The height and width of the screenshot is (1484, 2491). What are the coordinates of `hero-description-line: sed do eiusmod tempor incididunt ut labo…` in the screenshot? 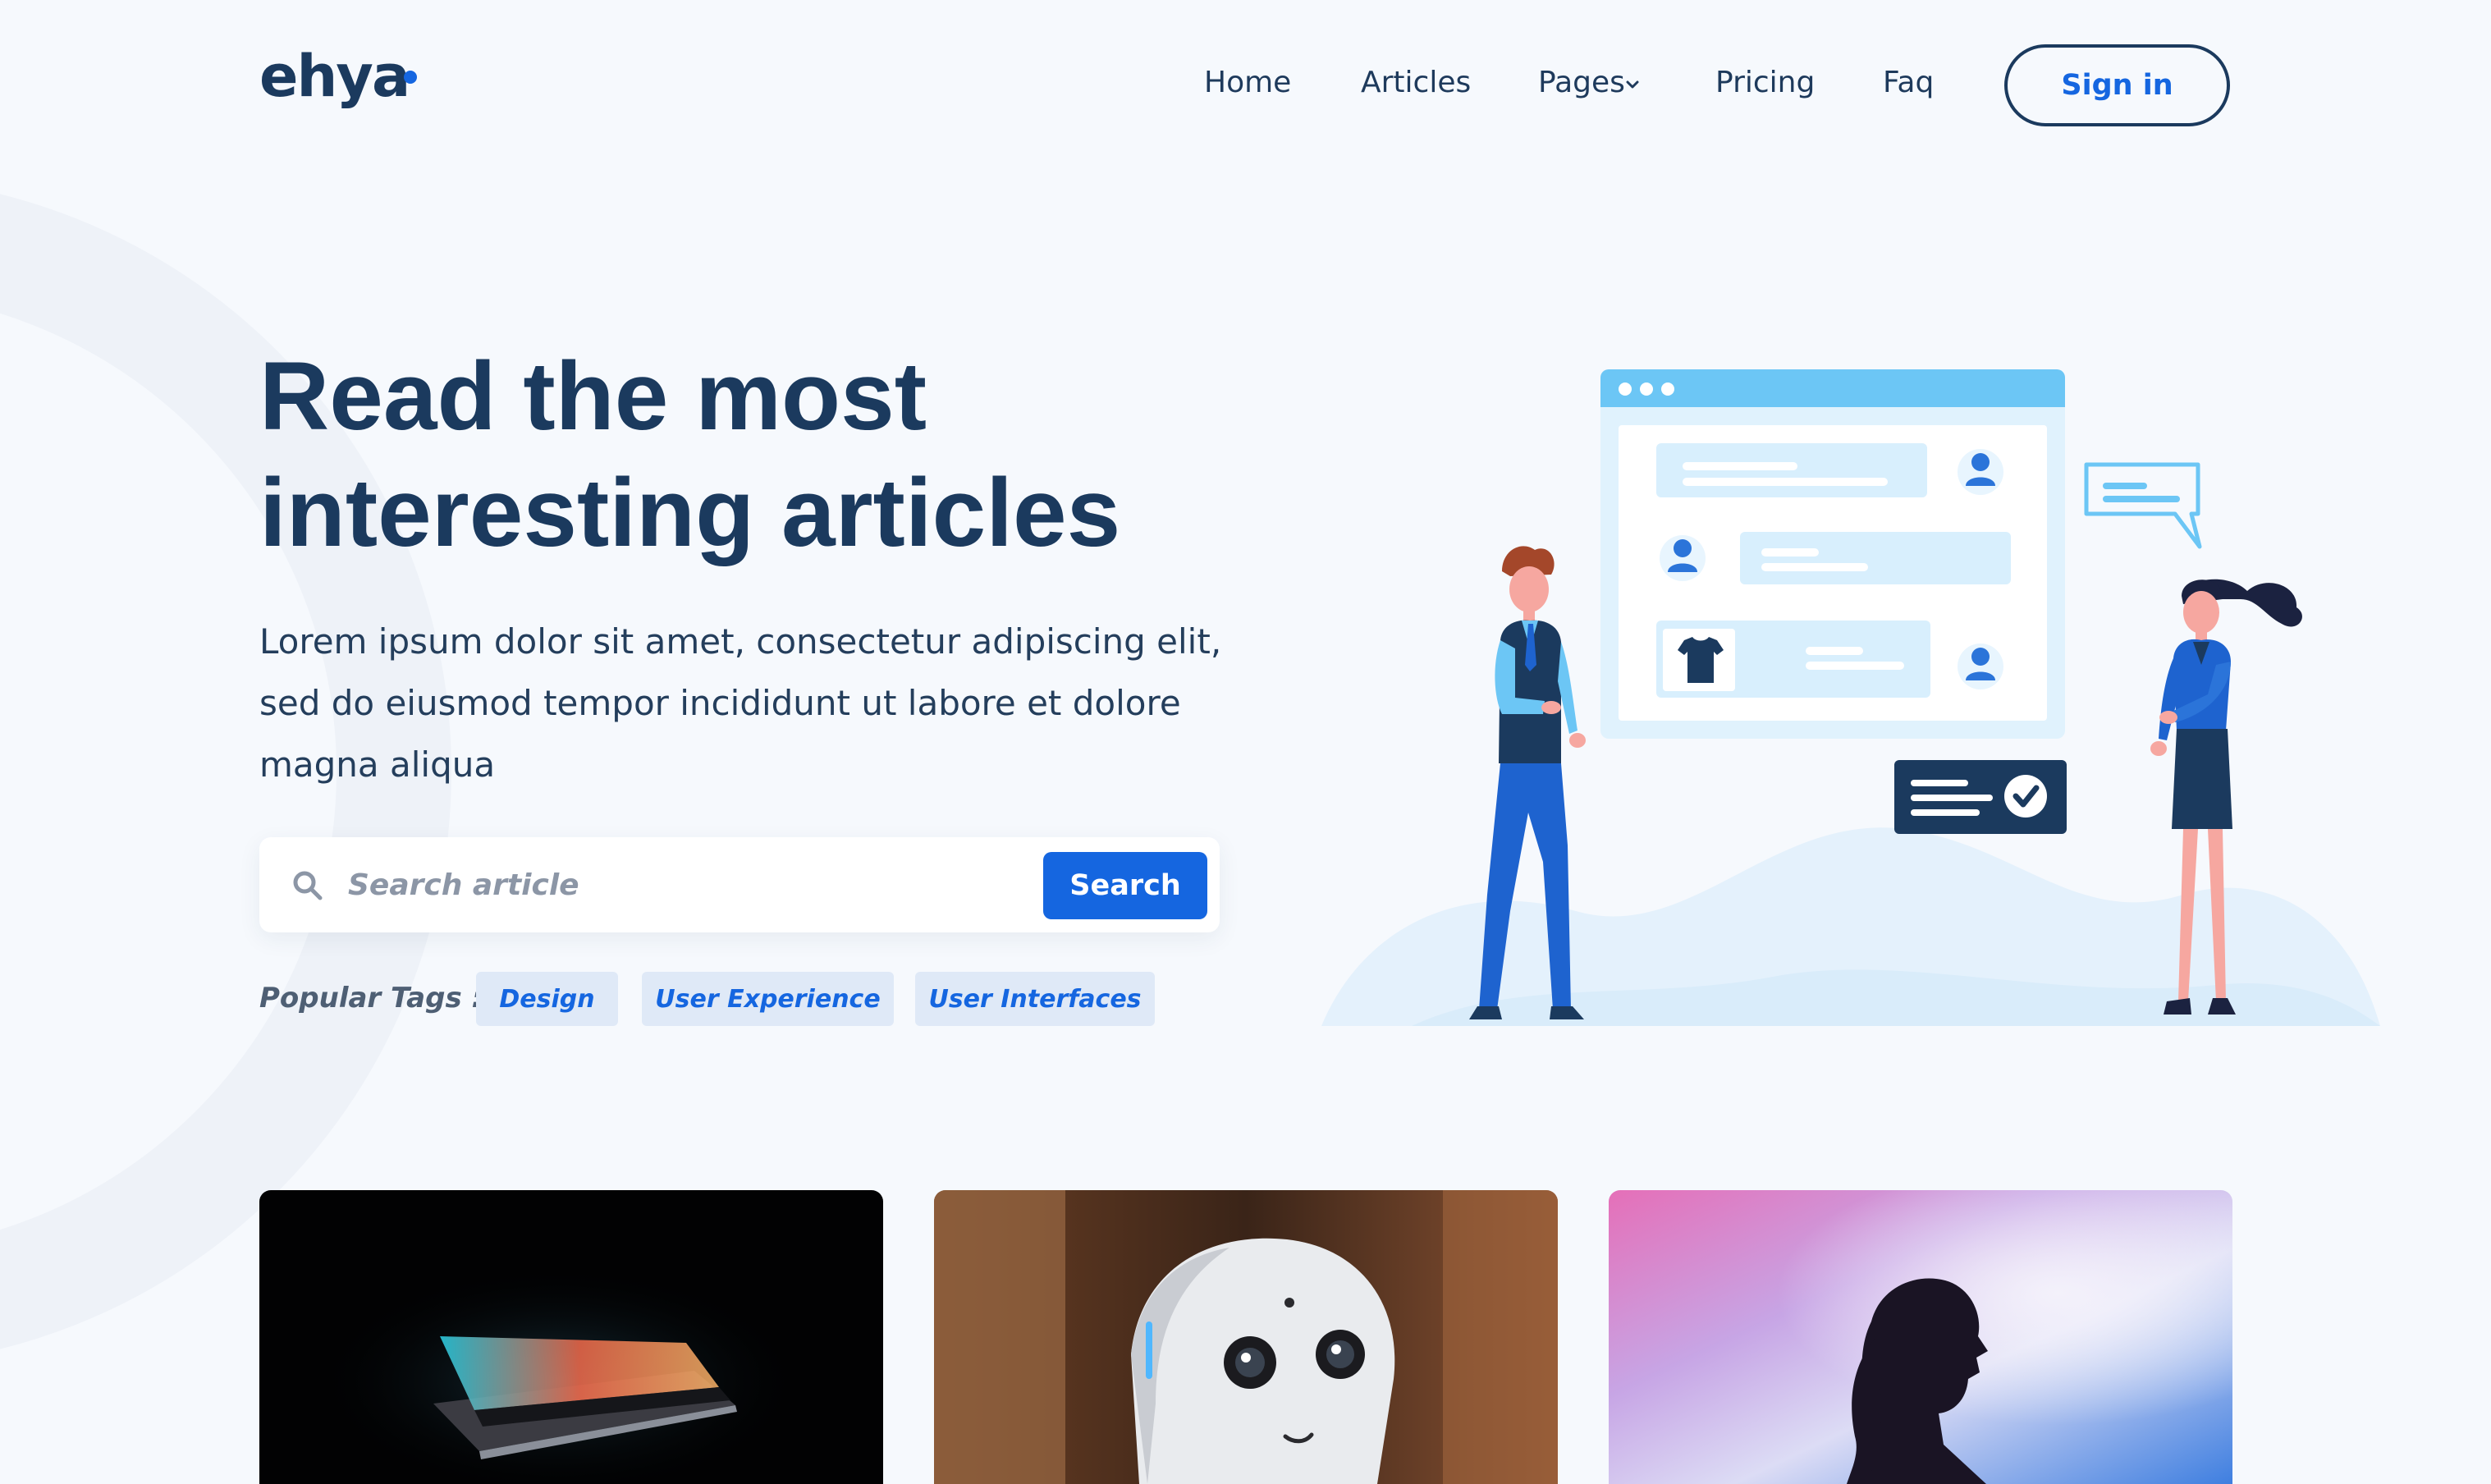 It's located at (720, 703).